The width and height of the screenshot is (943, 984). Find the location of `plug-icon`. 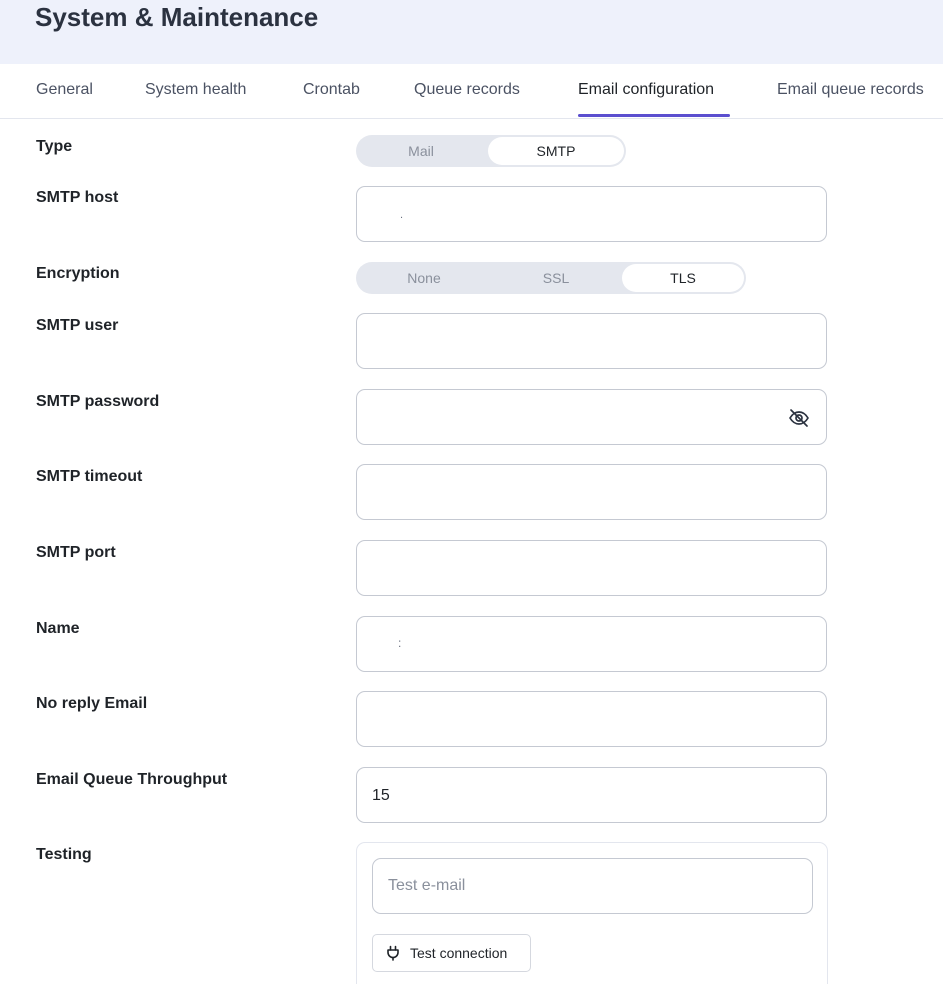

plug-icon is located at coordinates (393, 953).